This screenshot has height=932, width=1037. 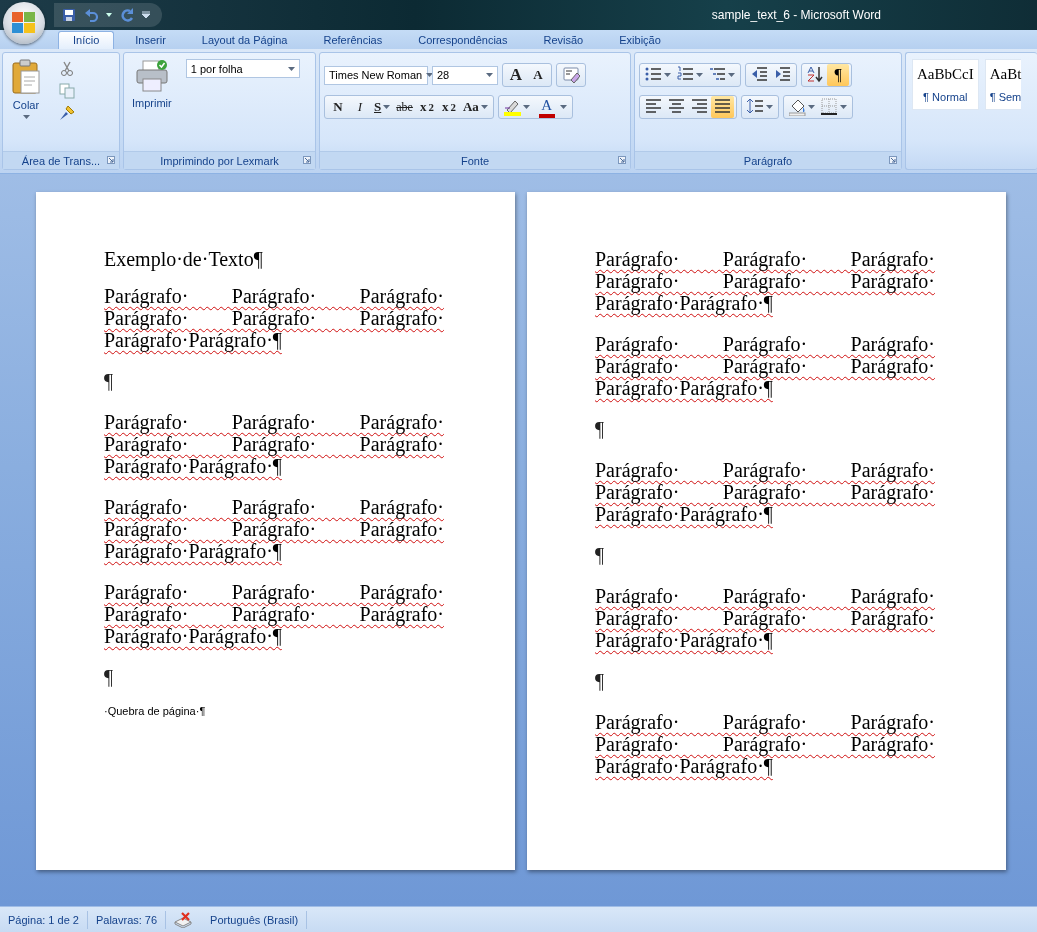 I want to click on word-count: Palavras: 76, so click(x=126, y=919).